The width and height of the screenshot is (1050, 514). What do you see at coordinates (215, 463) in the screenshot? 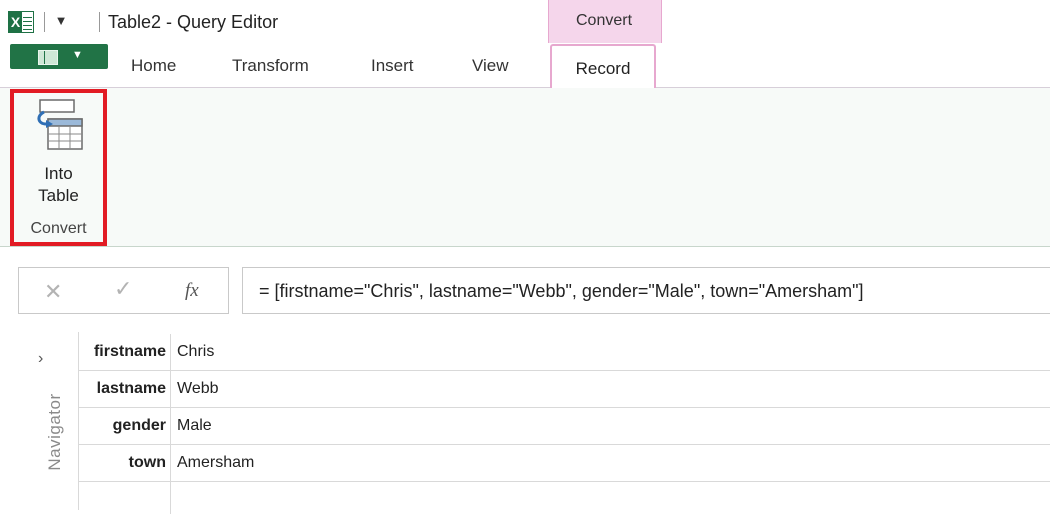
I see `record-field-value: Amersham` at bounding box center [215, 463].